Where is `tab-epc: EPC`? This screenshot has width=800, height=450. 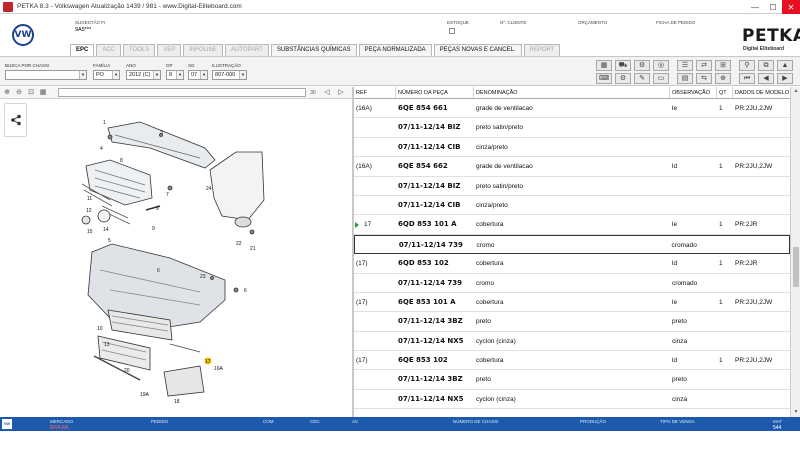
tab-epc: EPC is located at coordinates (82, 50).